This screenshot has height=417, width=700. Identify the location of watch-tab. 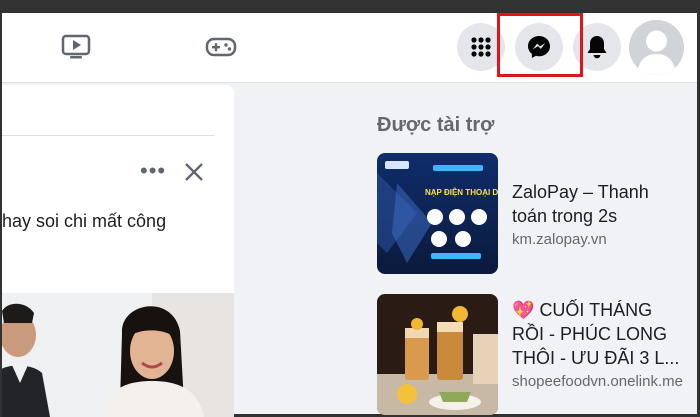
(76, 47).